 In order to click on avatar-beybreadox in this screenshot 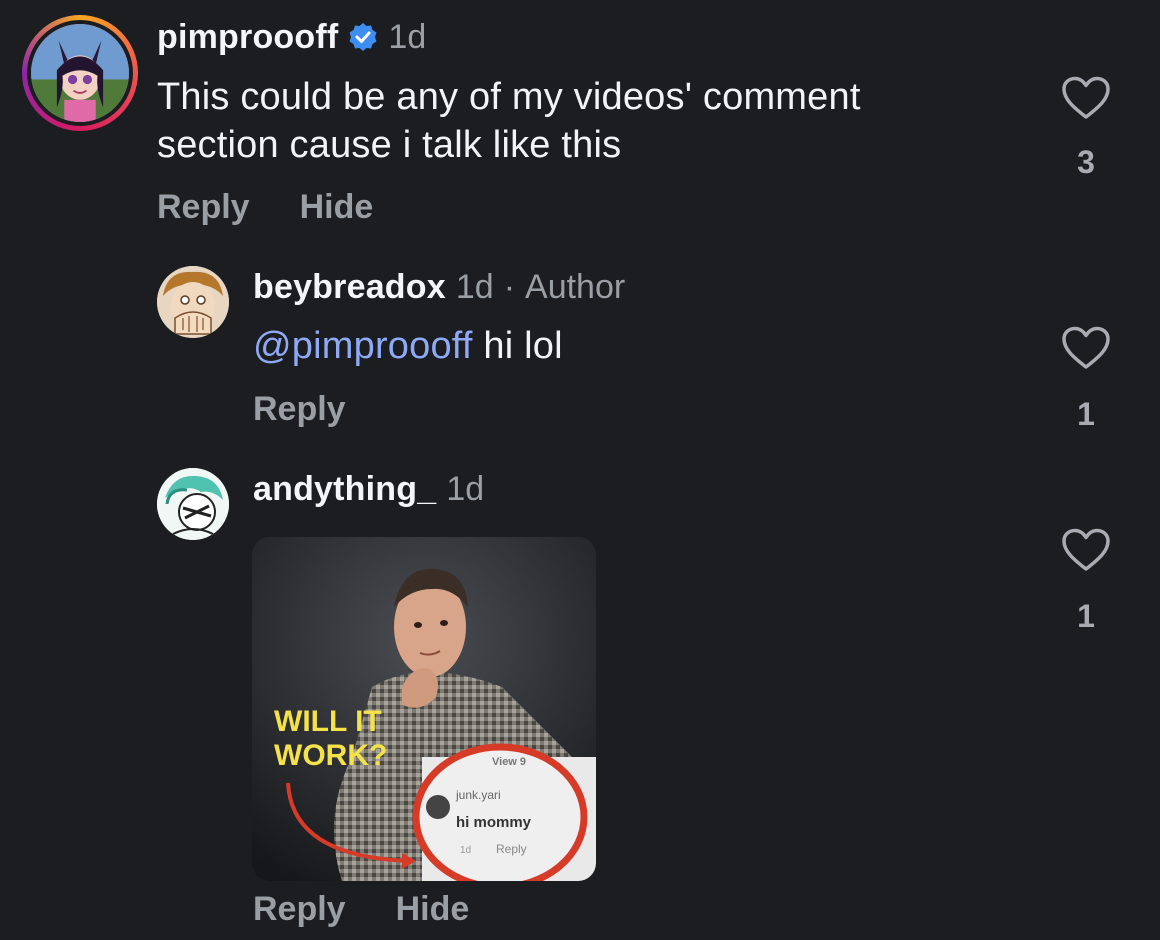, I will do `click(193, 302)`.